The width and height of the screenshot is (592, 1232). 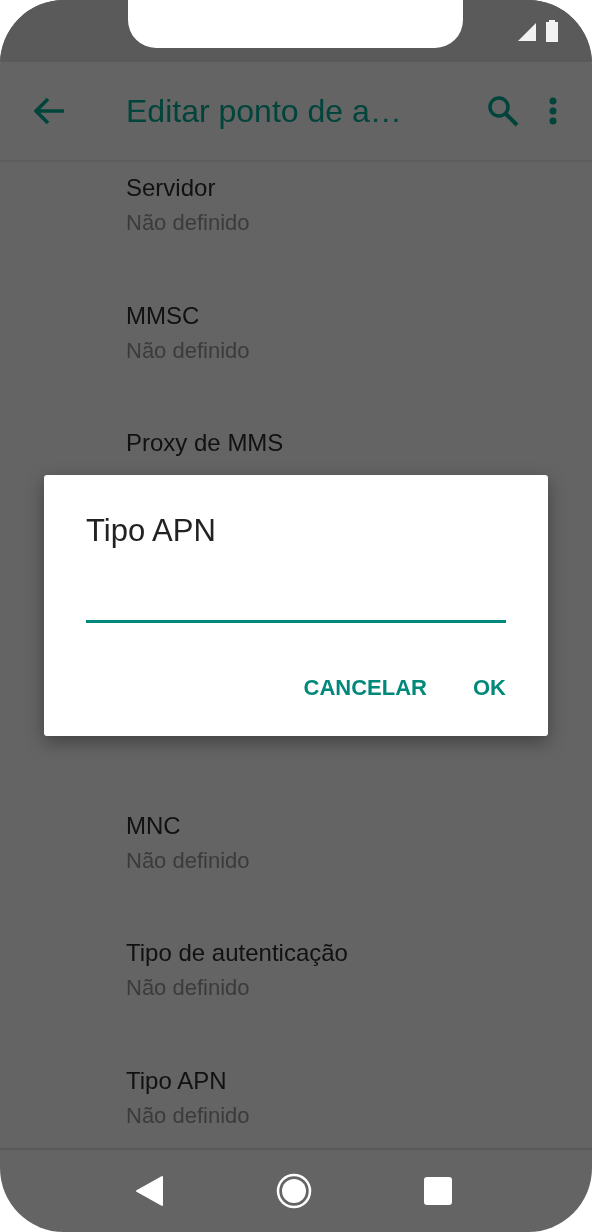 What do you see at coordinates (237, 953) in the screenshot?
I see `setting-title: Tipo de autenticação` at bounding box center [237, 953].